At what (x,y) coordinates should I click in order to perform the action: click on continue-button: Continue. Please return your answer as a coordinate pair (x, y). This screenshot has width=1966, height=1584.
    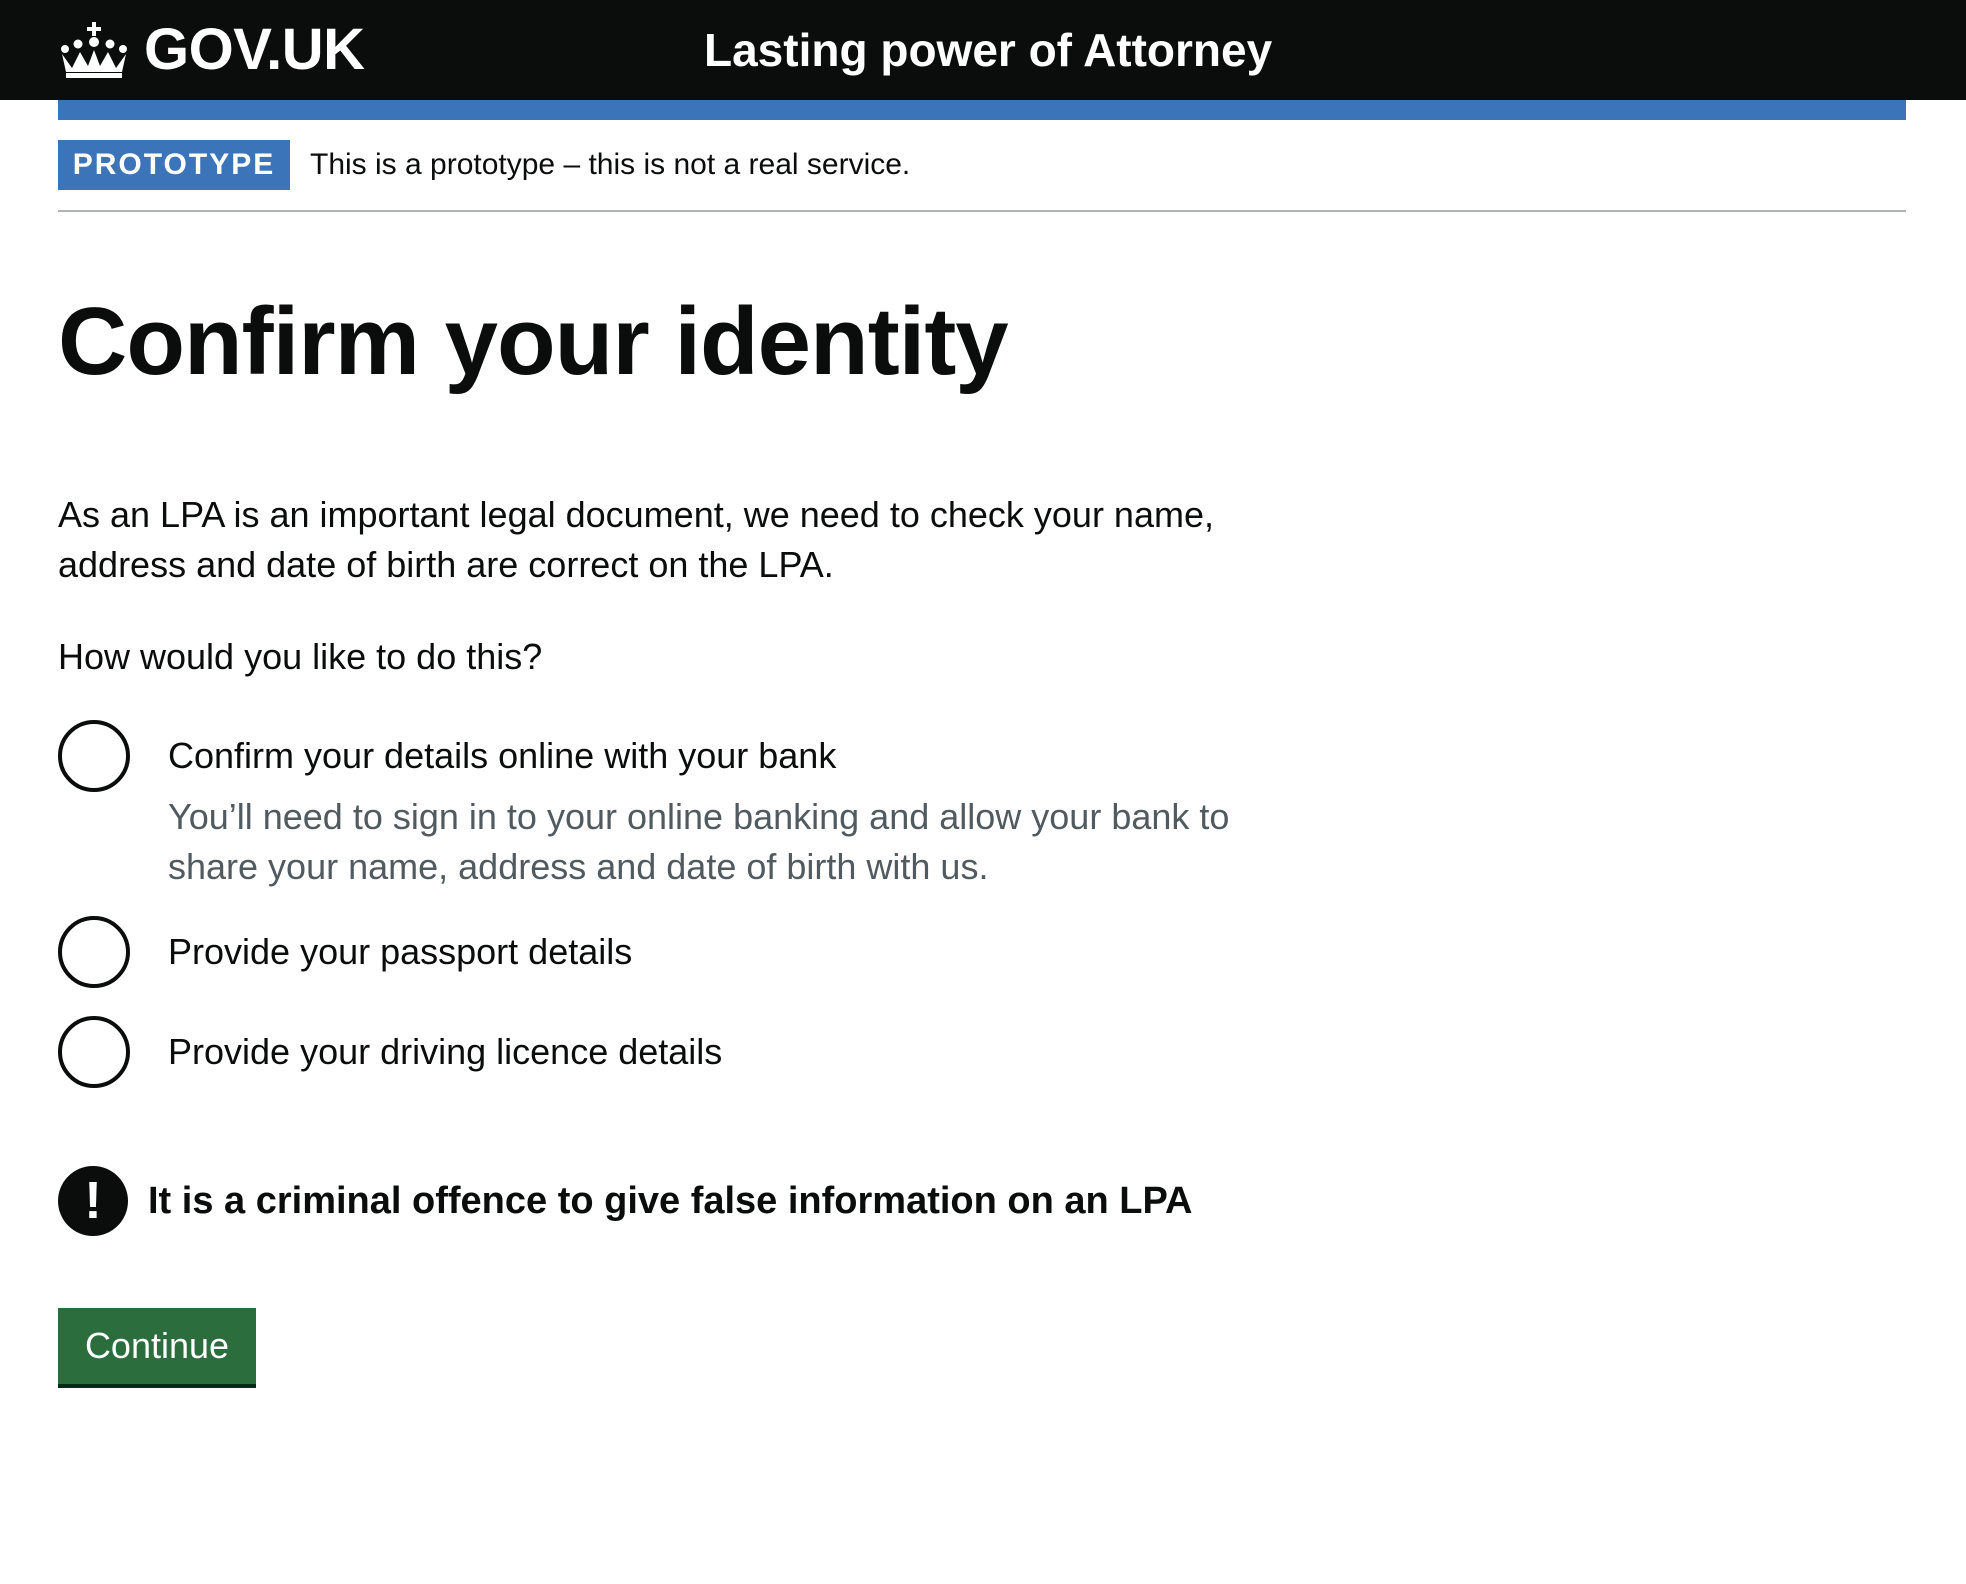
    Looking at the image, I should click on (157, 1346).